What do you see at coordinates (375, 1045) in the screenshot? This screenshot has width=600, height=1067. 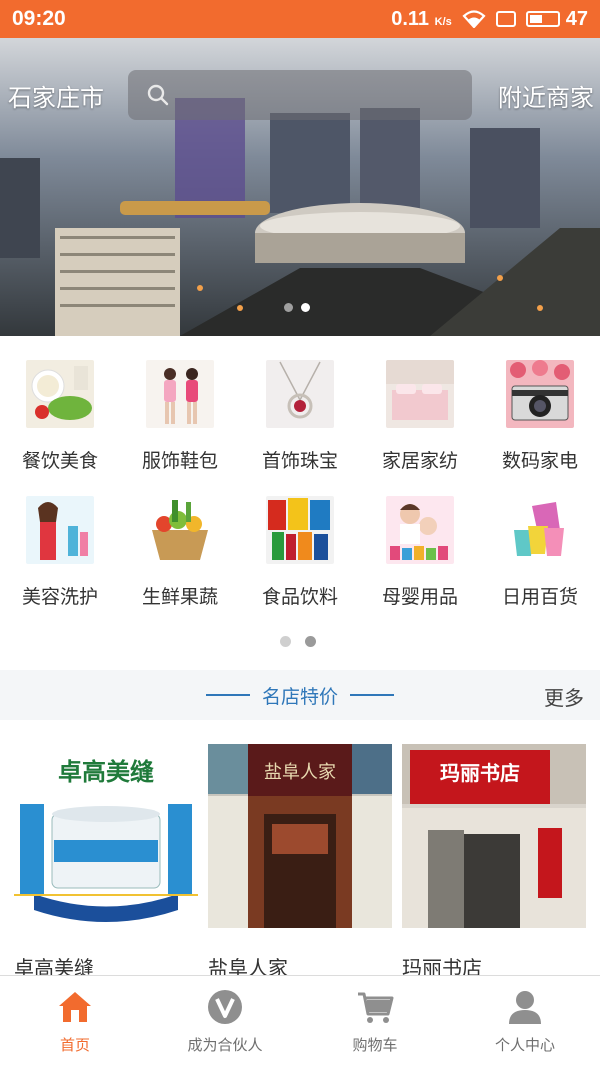 I see `nav-label: 购物车` at bounding box center [375, 1045].